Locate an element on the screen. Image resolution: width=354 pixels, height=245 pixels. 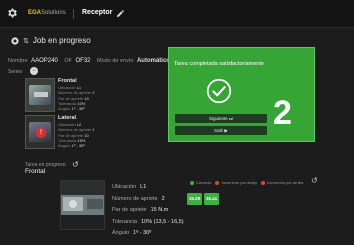
top-bar: EGASolutions Receptor is located at coordinates (177, 14).